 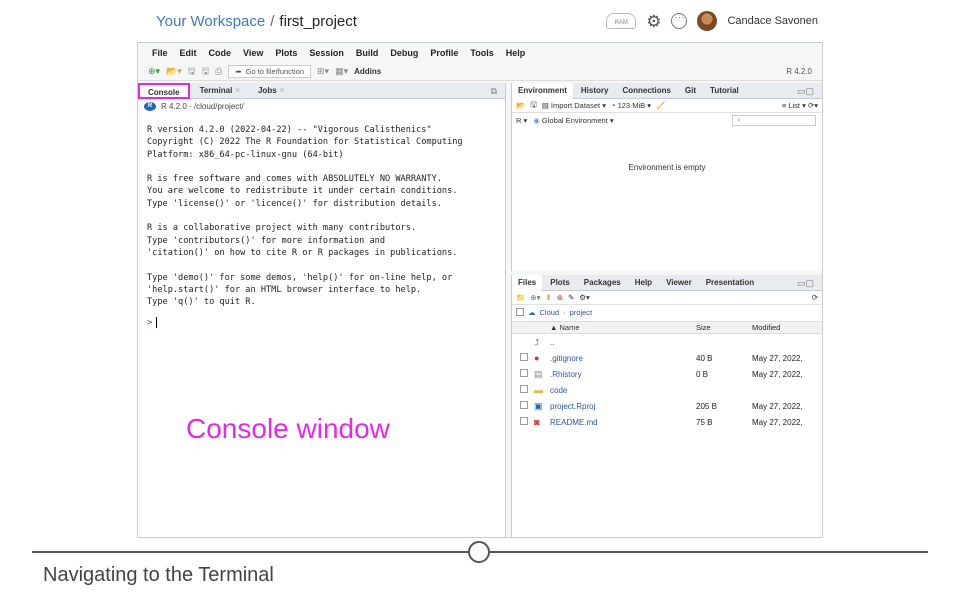 What do you see at coordinates (341, 71) in the screenshot?
I see `grid-icon: ▦▾` at bounding box center [341, 71].